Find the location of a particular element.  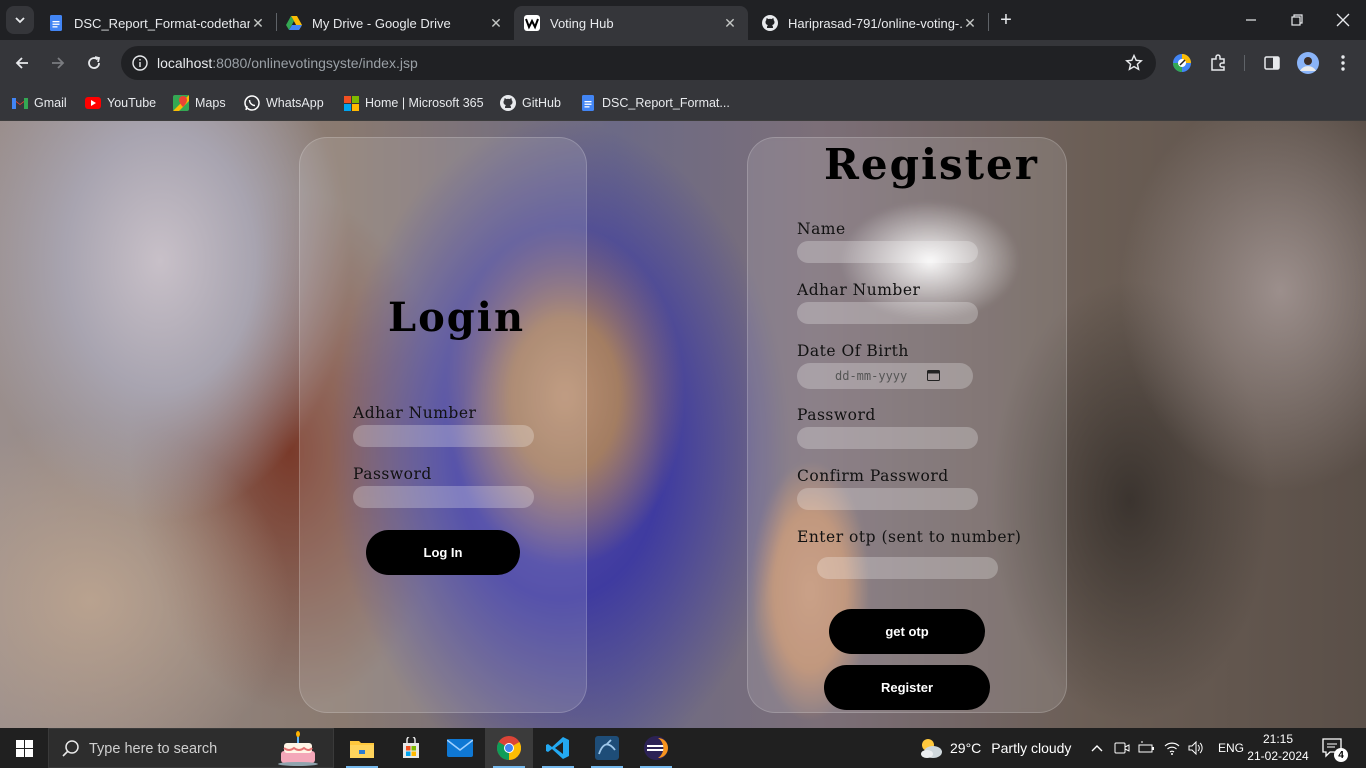

bookmark-github: GitHub is located at coordinates (530, 103).